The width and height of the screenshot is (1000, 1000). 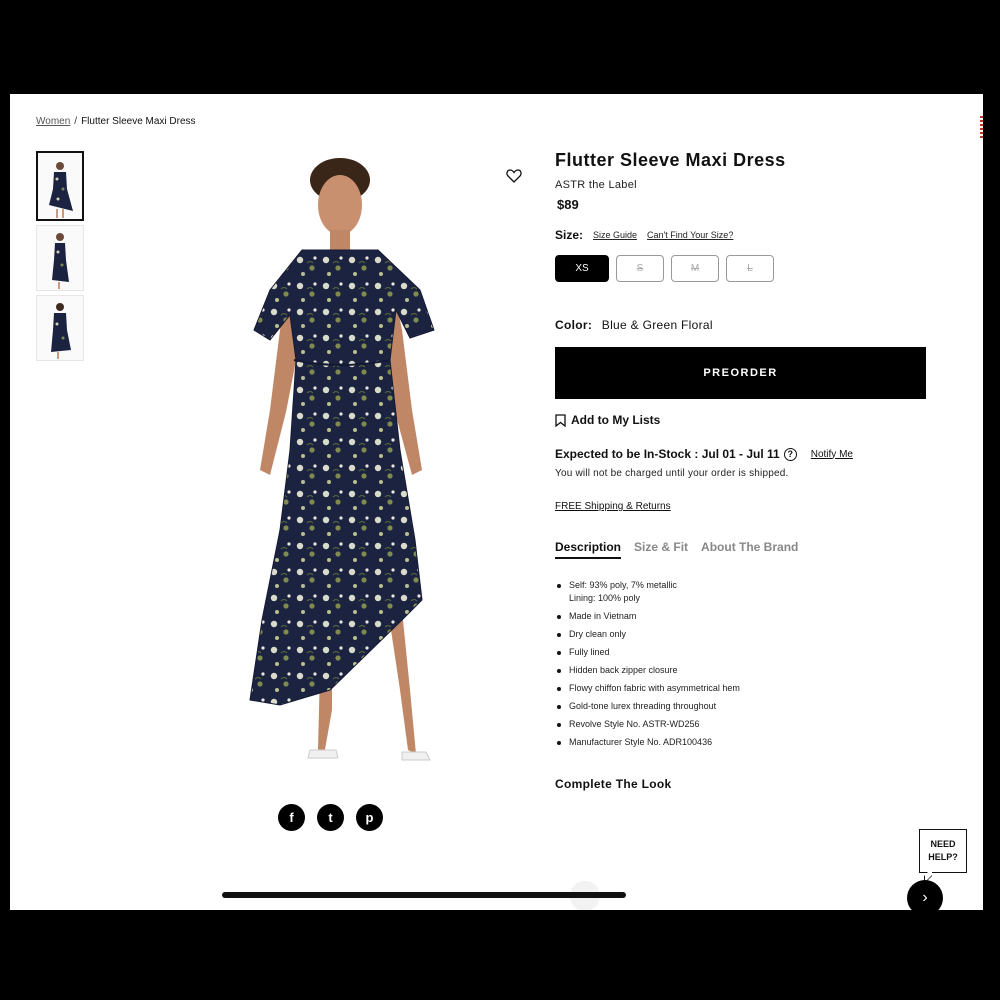 What do you see at coordinates (634, 724) in the screenshot?
I see `detail-text: Revolve Style No. ASTR-WD256` at bounding box center [634, 724].